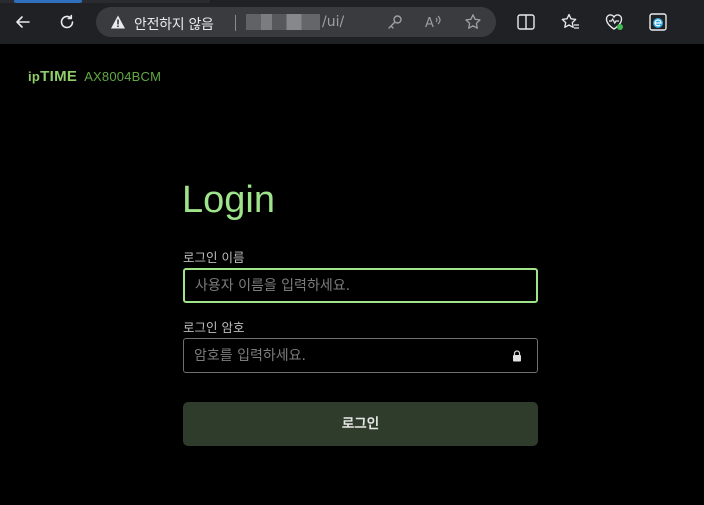 This screenshot has height=505, width=704. What do you see at coordinates (570, 22) in the screenshot?
I see `favorites-icon` at bounding box center [570, 22].